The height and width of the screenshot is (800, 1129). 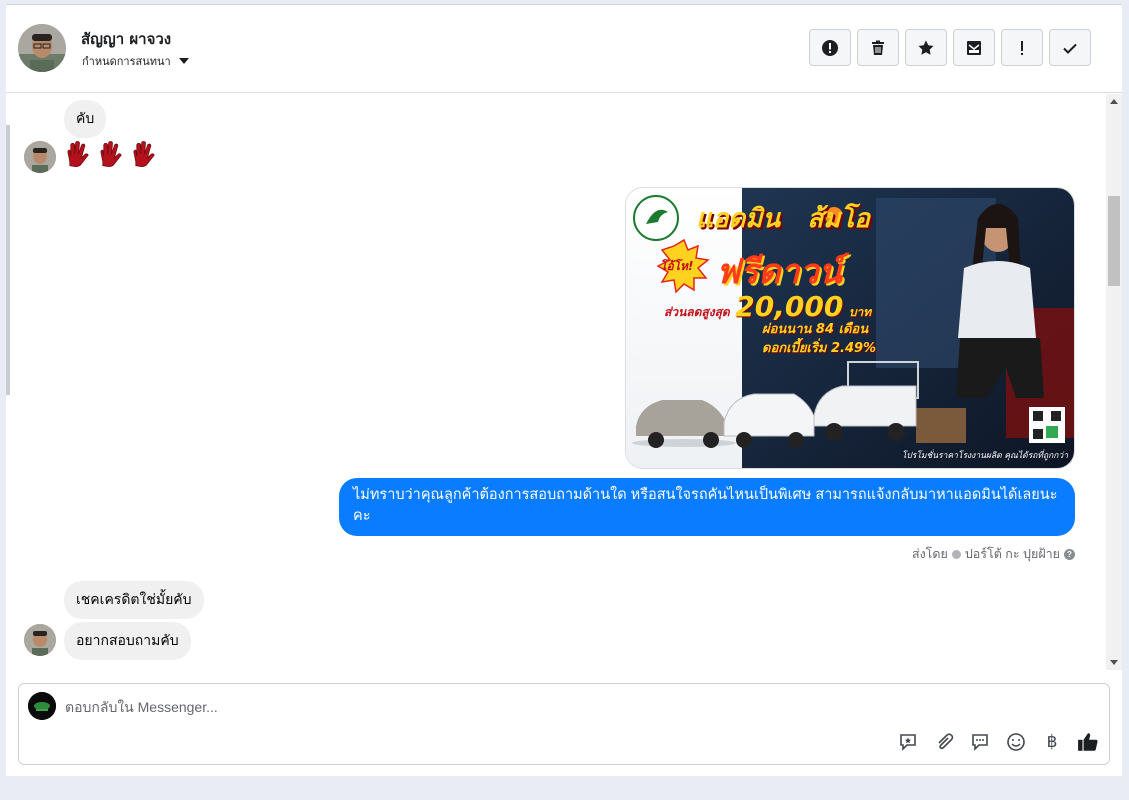 I want to click on ad-installment: ผ่อนนาน 84 เดือน, so click(x=815, y=329).